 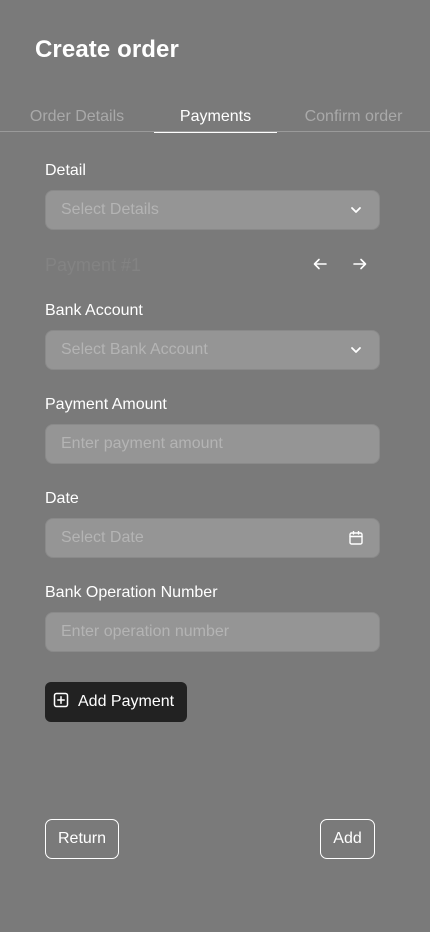 I want to click on previous-payment-button, so click(x=320, y=266).